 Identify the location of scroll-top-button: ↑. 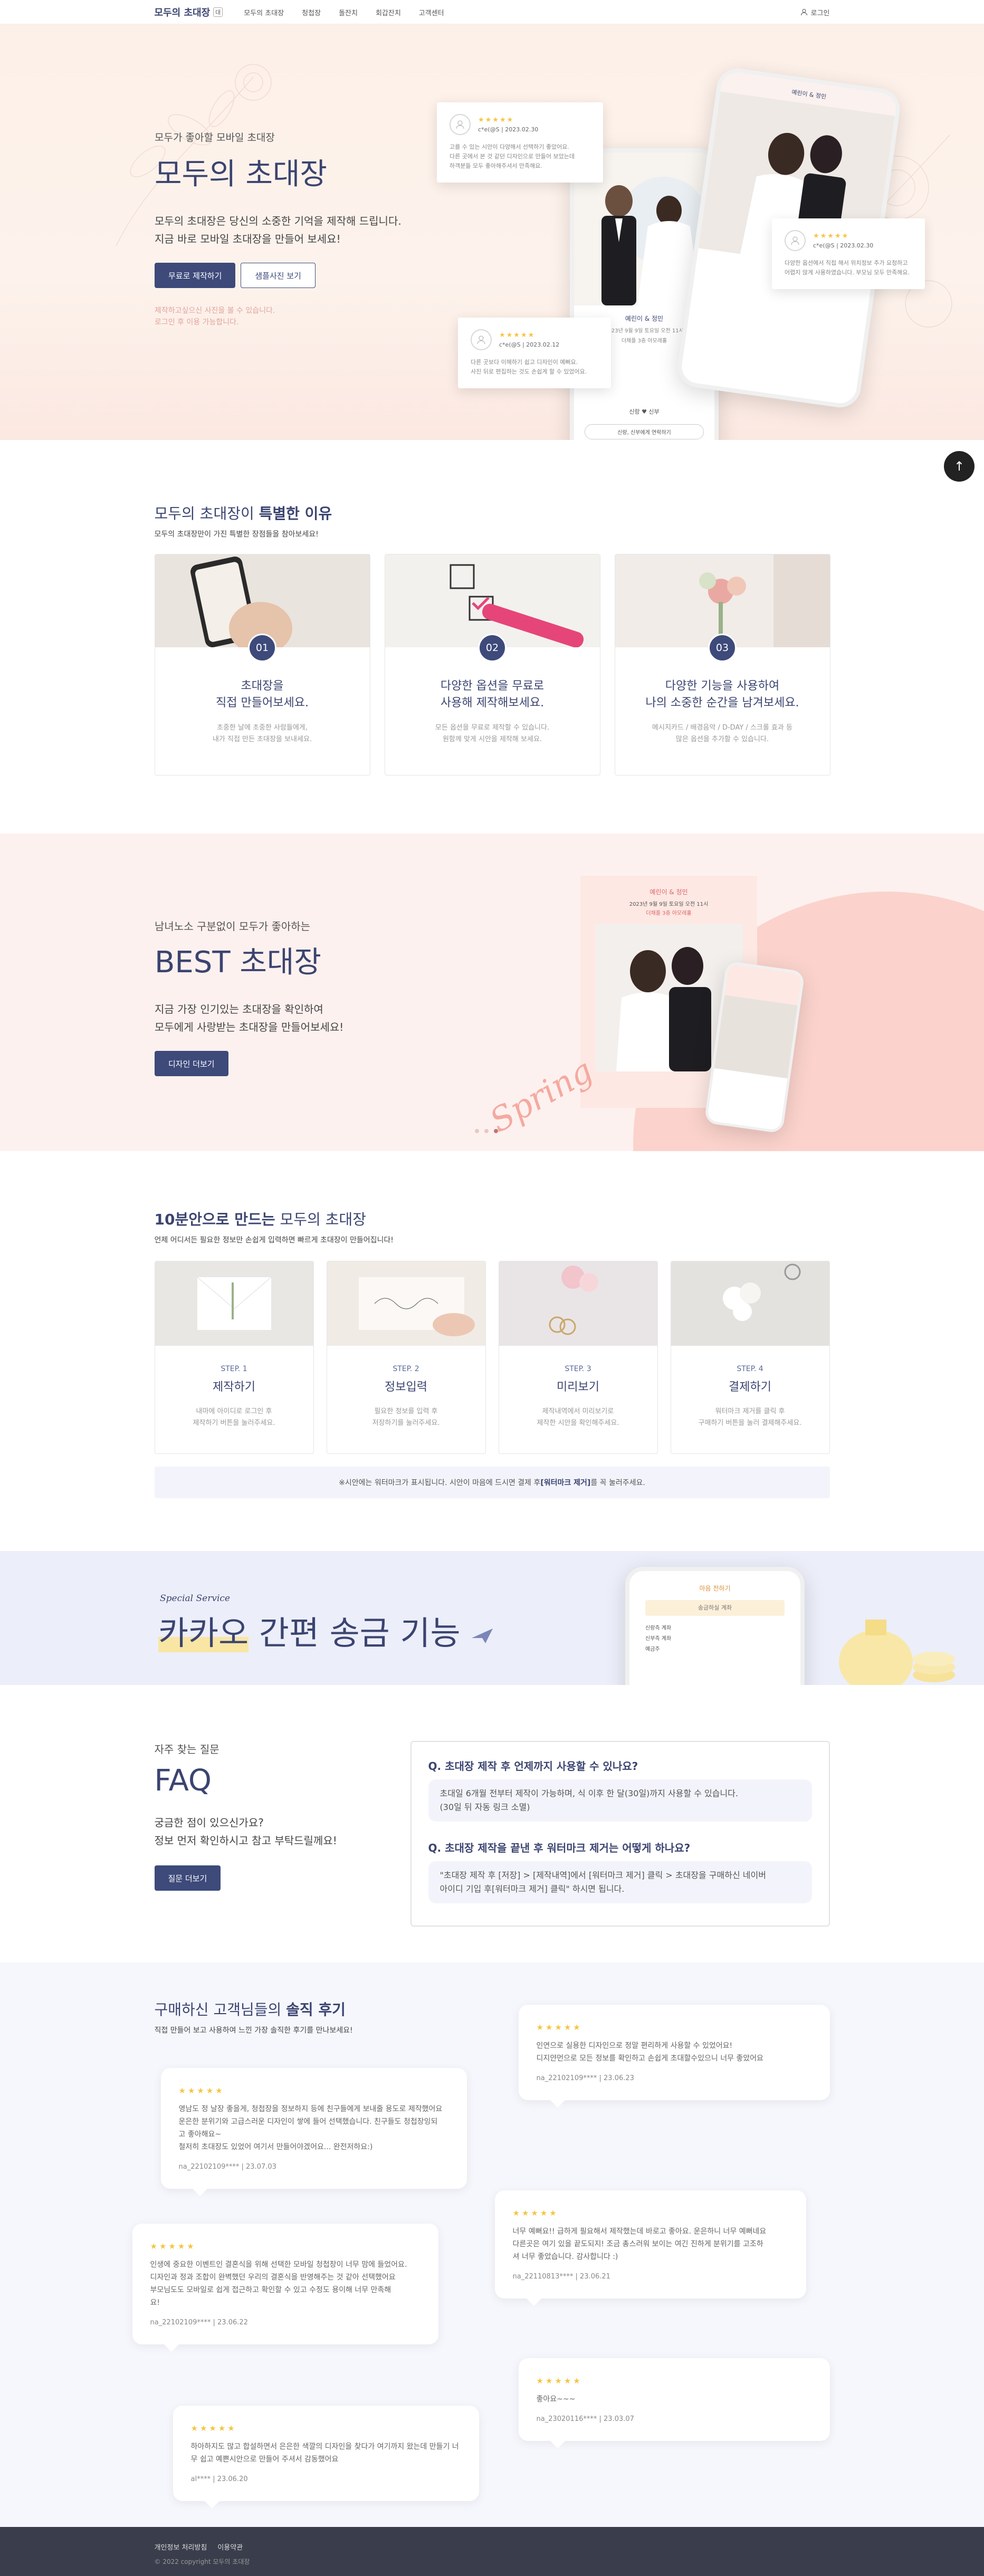
(960, 466).